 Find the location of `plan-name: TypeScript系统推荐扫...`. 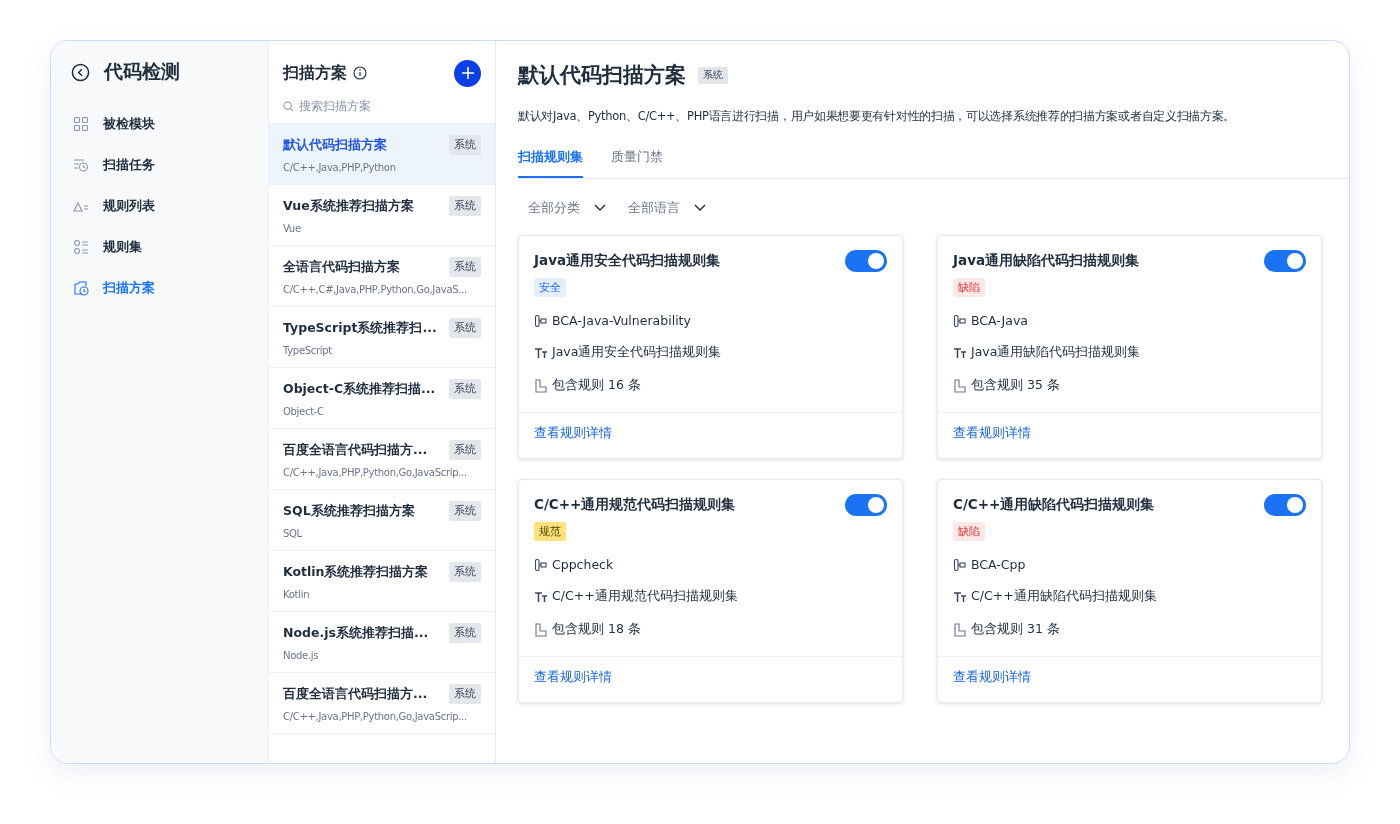

plan-name: TypeScript系统推荐扫... is located at coordinates (360, 328).